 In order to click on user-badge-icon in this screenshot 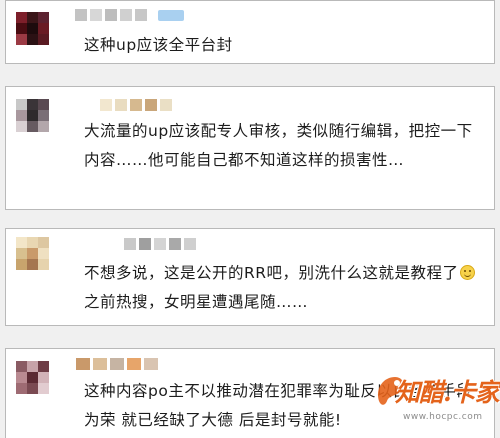, I will do `click(171, 15)`.